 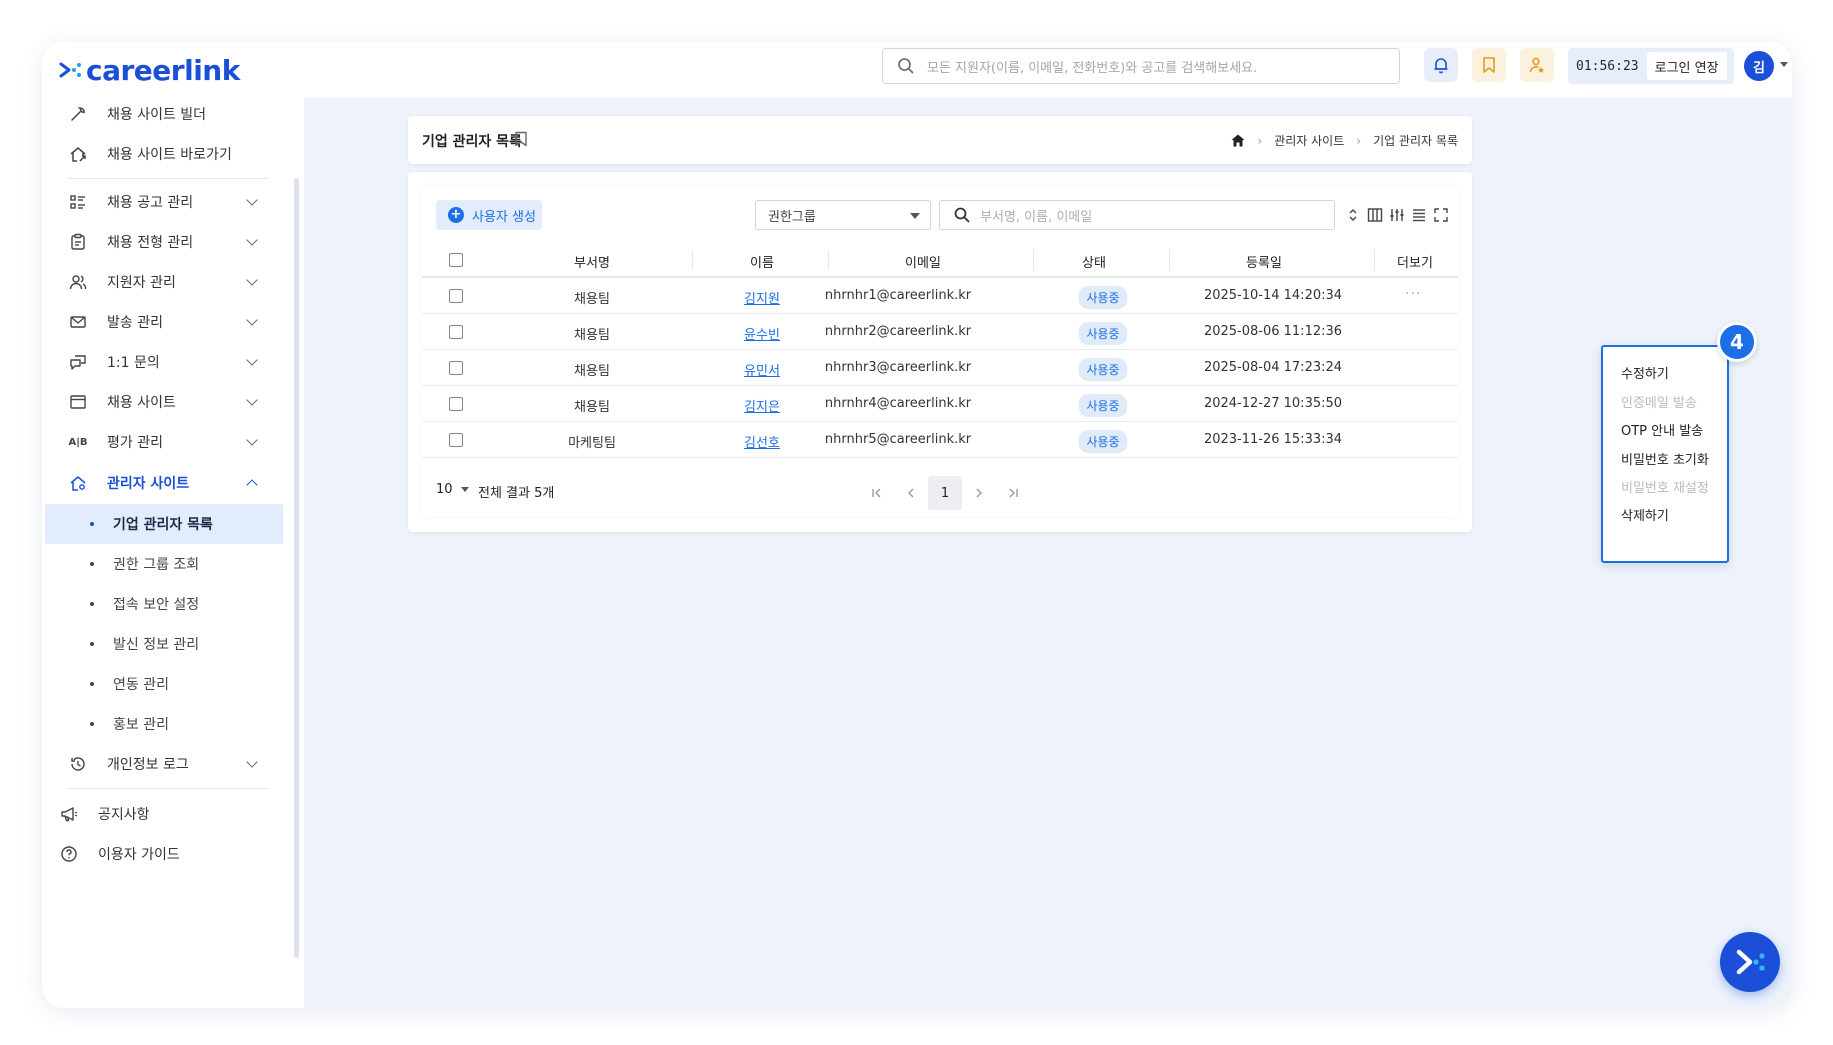 I want to click on notifications-button, so click(x=1441, y=65).